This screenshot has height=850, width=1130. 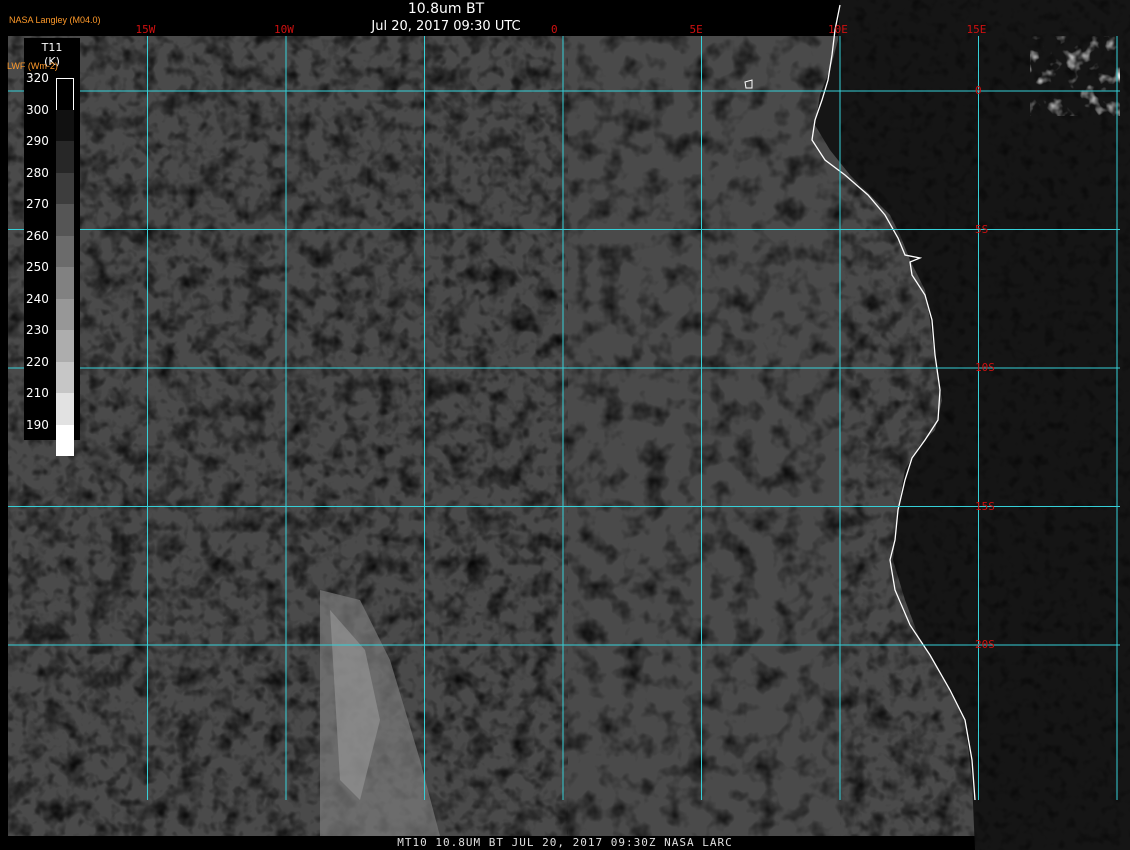 I want to click on latitude-label: 20S, so click(x=985, y=644).